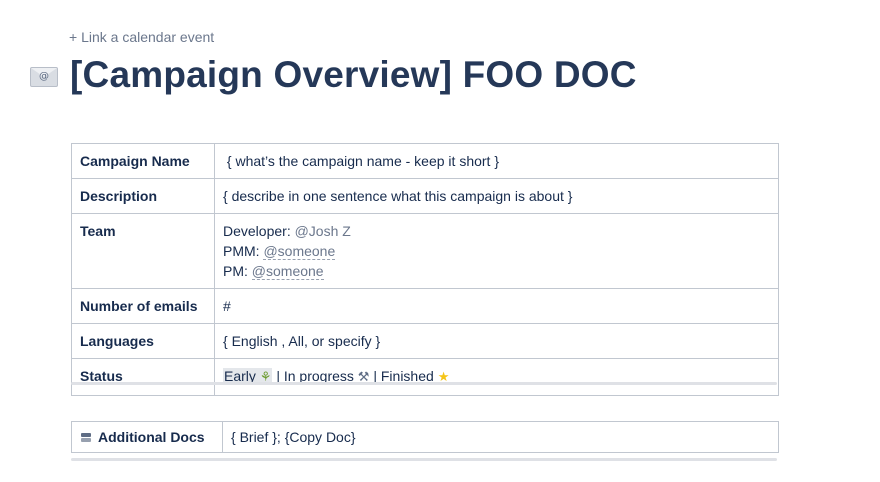 This screenshot has height=482, width=880. I want to click on campaign-name-label: Campaign Name, so click(143, 161).